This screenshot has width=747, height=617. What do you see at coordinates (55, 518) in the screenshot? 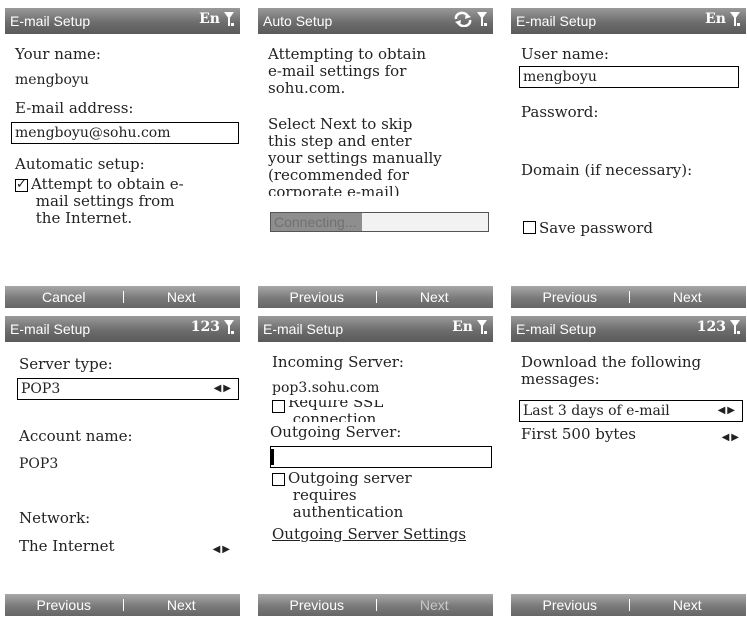
I see `network-label: Network:` at bounding box center [55, 518].